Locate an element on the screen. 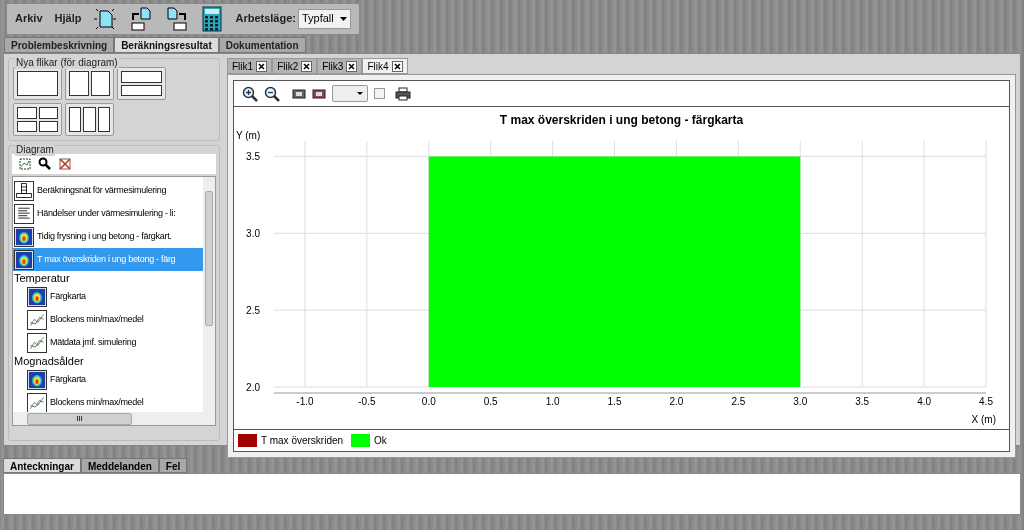 Image resolution: width=1024 pixels, height=530 pixels. notes-area is located at coordinates (512, 494).